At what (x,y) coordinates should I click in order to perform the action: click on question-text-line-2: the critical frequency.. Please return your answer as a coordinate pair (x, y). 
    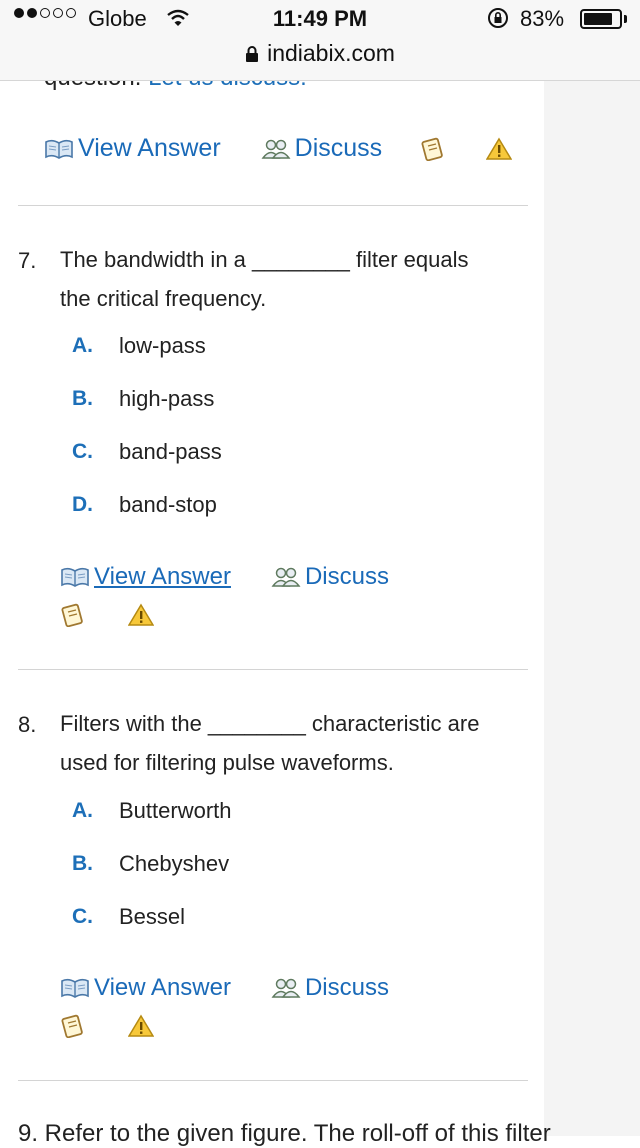
    Looking at the image, I should click on (163, 298).